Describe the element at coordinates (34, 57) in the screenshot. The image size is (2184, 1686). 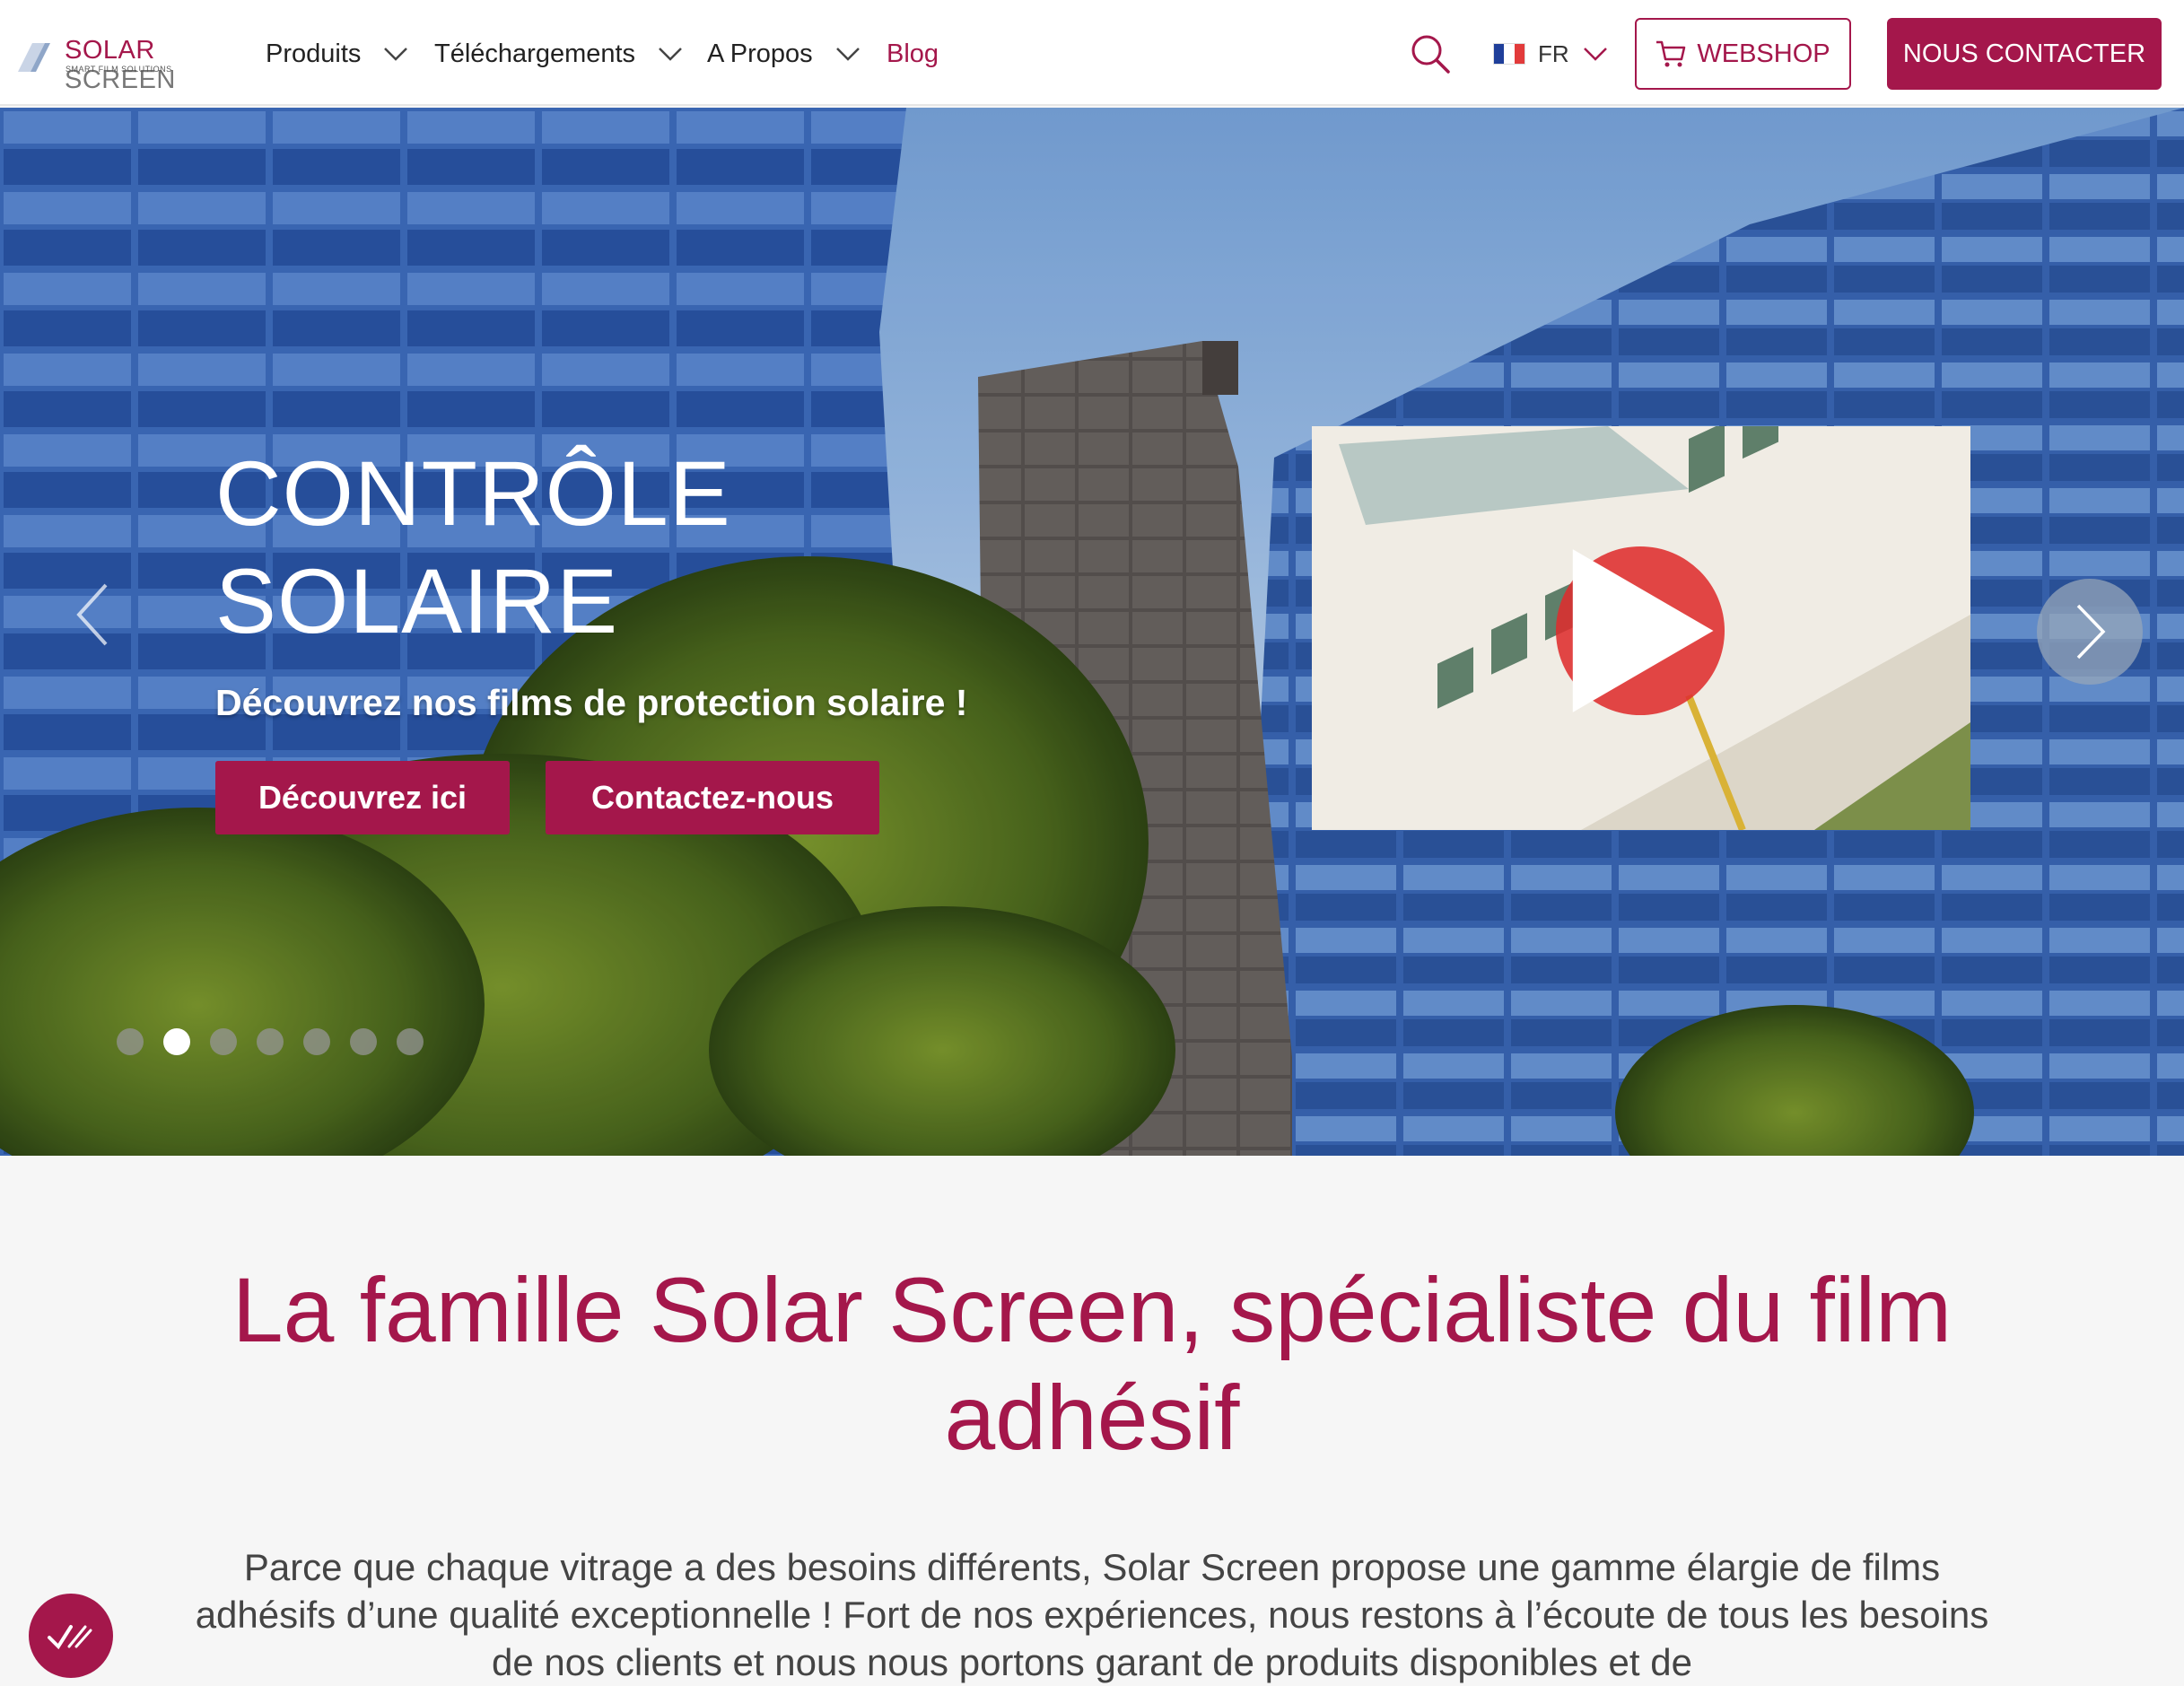
I see `logo-mark-icon` at that location.